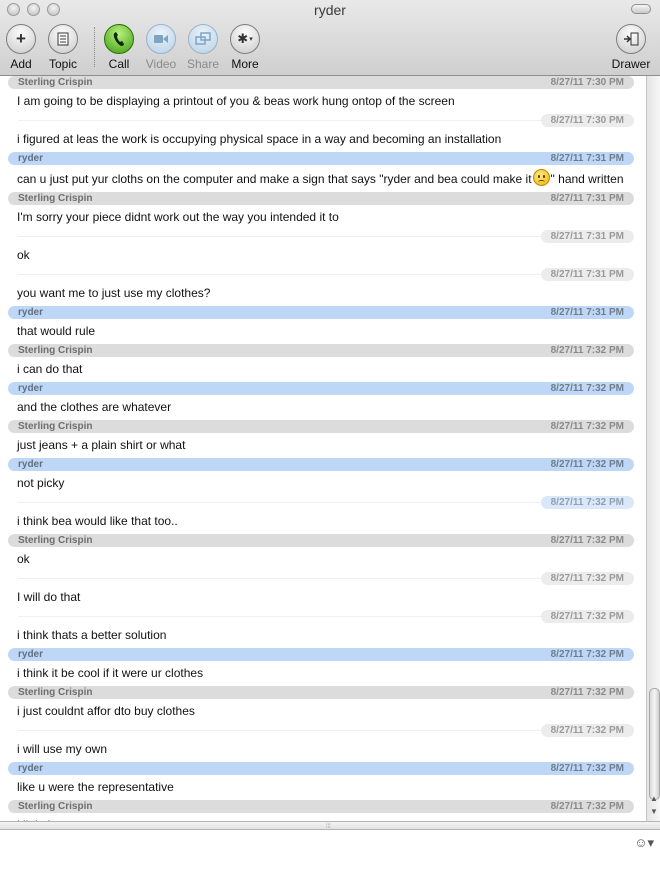 The width and height of the screenshot is (660, 895). I want to click on window-title: ryder, so click(330, 10).